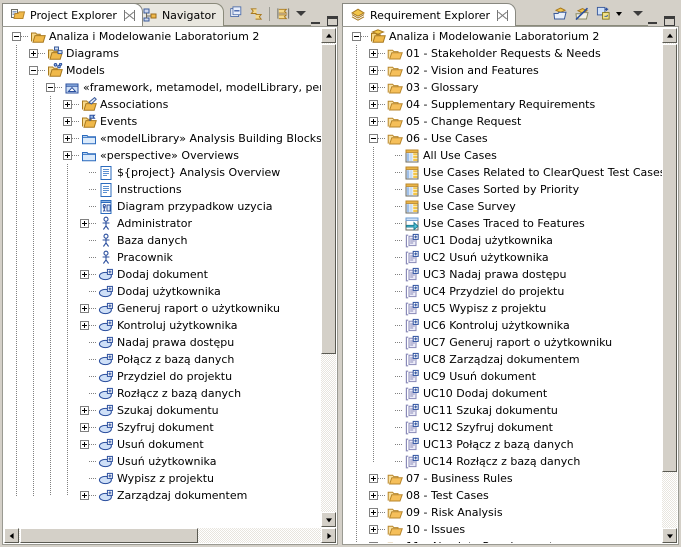  What do you see at coordinates (162, 342) in the screenshot?
I see `tree-item: Nadaj prawa dostępu` at bounding box center [162, 342].